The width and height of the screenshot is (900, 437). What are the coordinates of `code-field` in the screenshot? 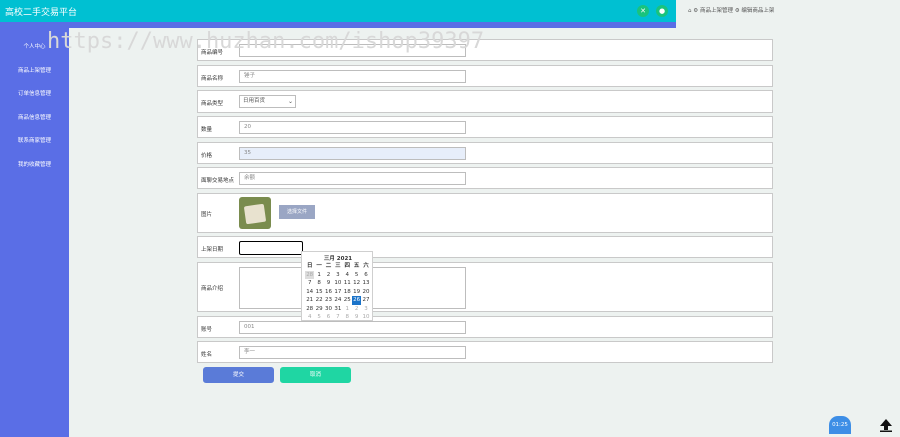 It's located at (352, 50).